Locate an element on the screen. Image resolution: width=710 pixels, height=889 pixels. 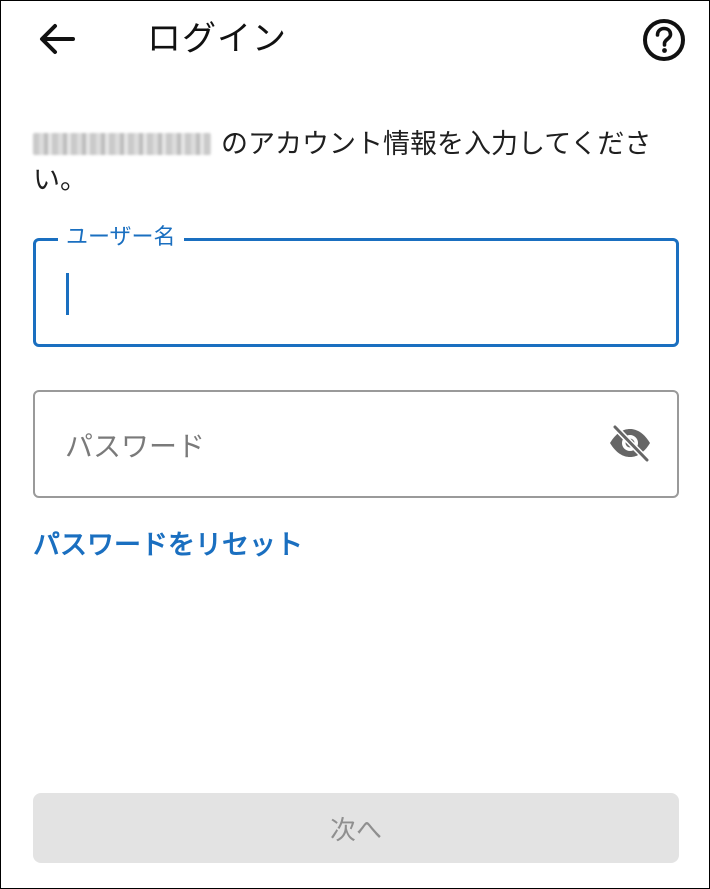
arrow-left-icon is located at coordinates (57, 41).